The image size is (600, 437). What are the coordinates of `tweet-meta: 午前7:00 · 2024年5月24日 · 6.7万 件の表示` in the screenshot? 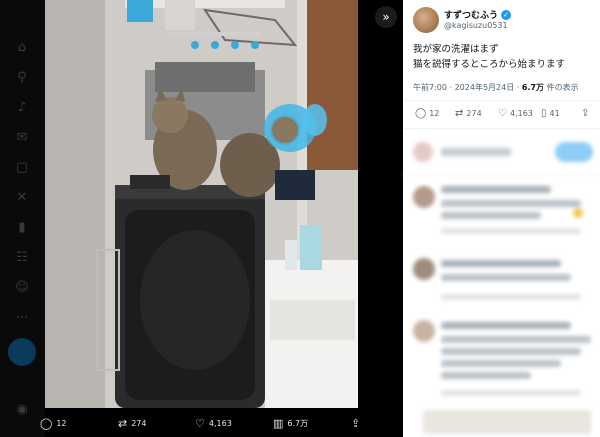 It's located at (496, 87).